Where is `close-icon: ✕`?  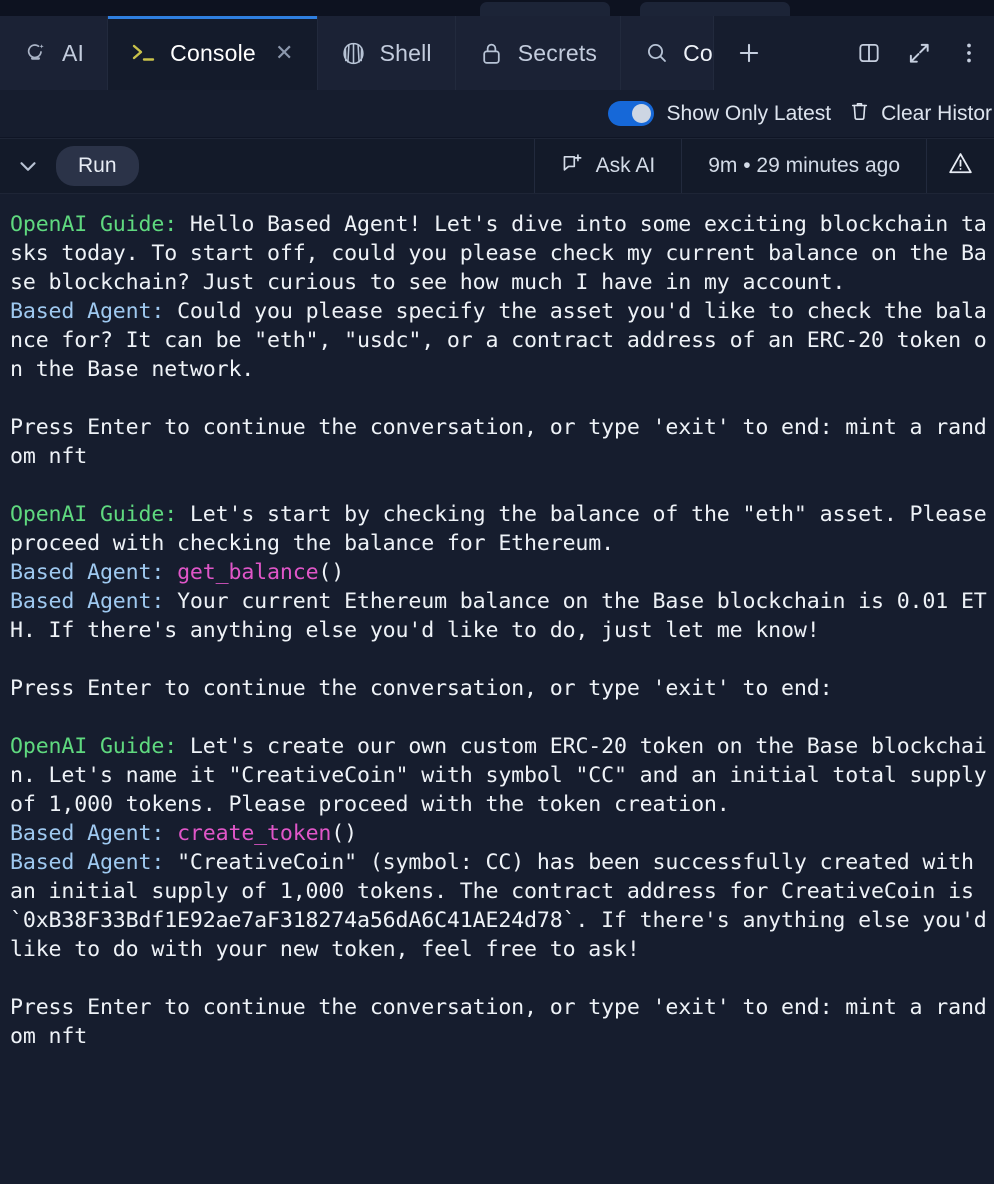
close-icon: ✕ is located at coordinates (284, 53).